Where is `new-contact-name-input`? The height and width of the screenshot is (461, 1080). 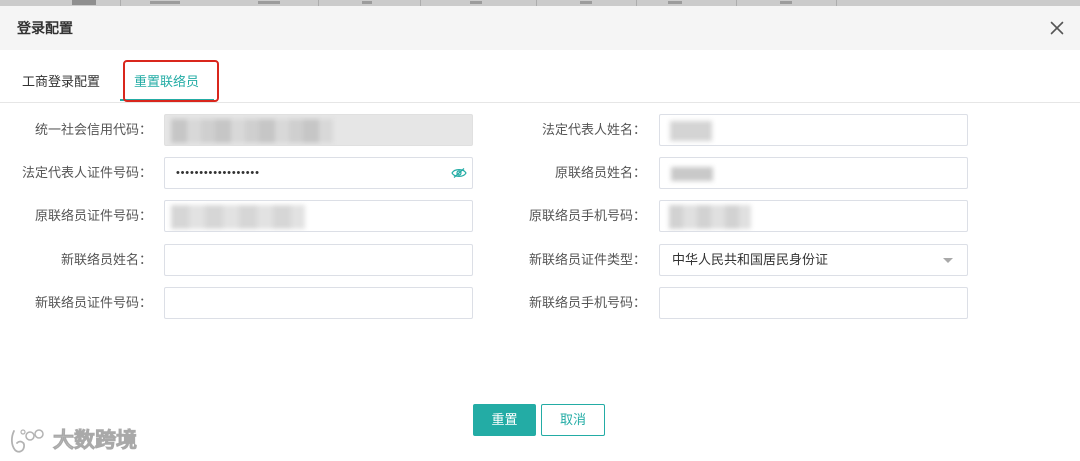
new-contact-name-input is located at coordinates (318, 260).